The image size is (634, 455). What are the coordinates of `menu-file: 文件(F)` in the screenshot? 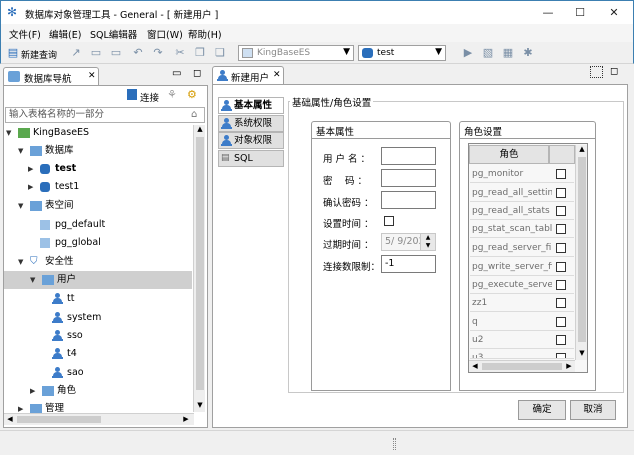 It's located at (25, 34).